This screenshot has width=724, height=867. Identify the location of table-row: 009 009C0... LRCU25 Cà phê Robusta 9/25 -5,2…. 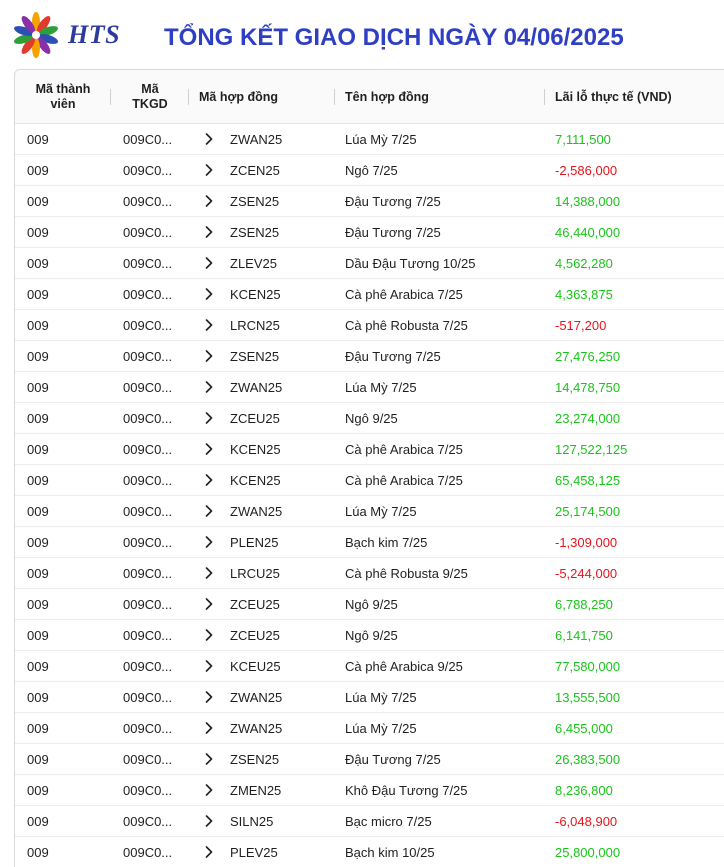
(369, 573).